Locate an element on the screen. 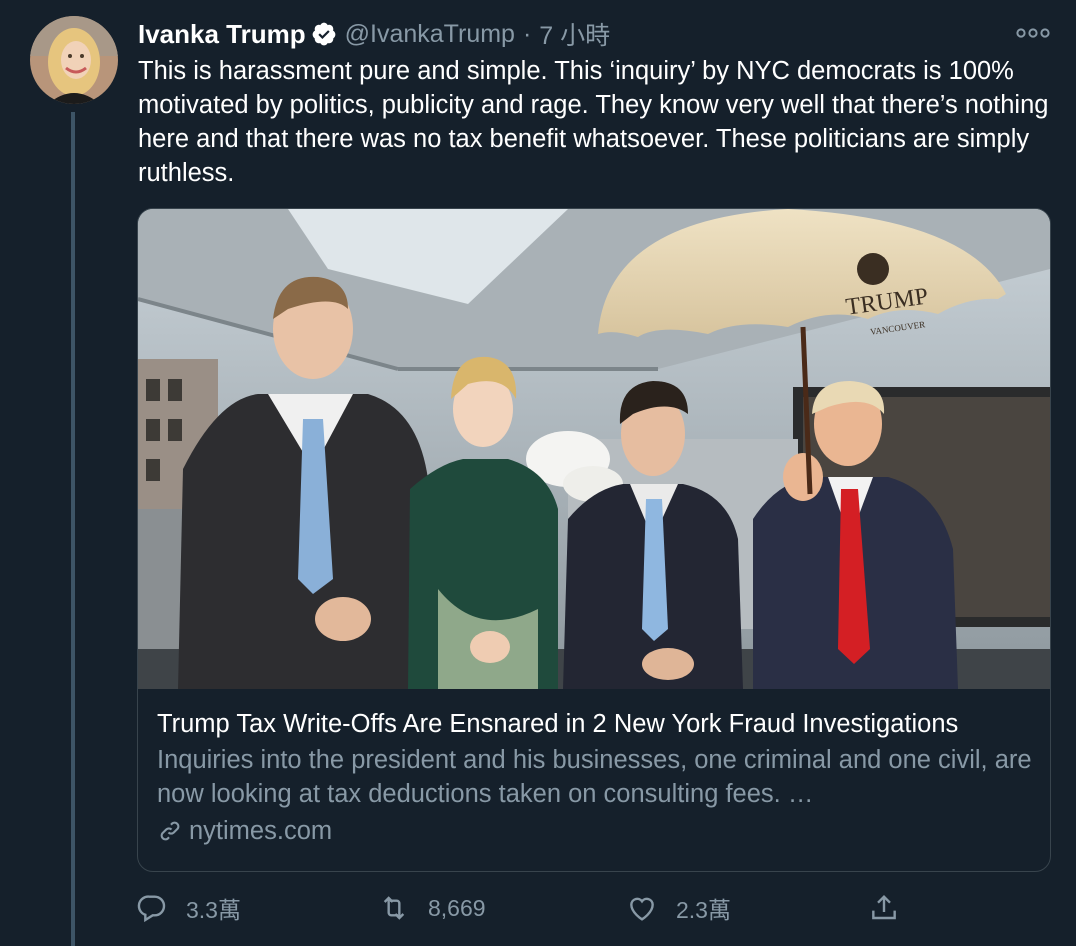  card-domain: nytimes.com is located at coordinates (597, 831).